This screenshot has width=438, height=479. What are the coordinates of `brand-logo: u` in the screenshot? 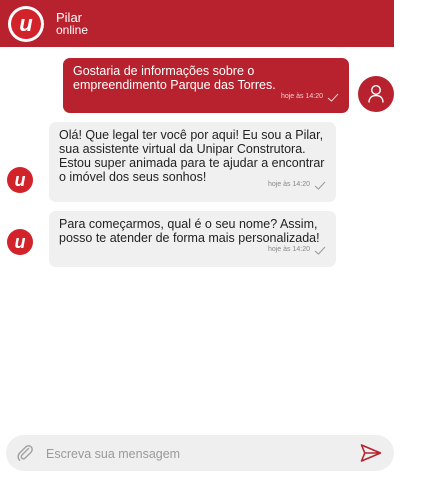 It's located at (26, 24).